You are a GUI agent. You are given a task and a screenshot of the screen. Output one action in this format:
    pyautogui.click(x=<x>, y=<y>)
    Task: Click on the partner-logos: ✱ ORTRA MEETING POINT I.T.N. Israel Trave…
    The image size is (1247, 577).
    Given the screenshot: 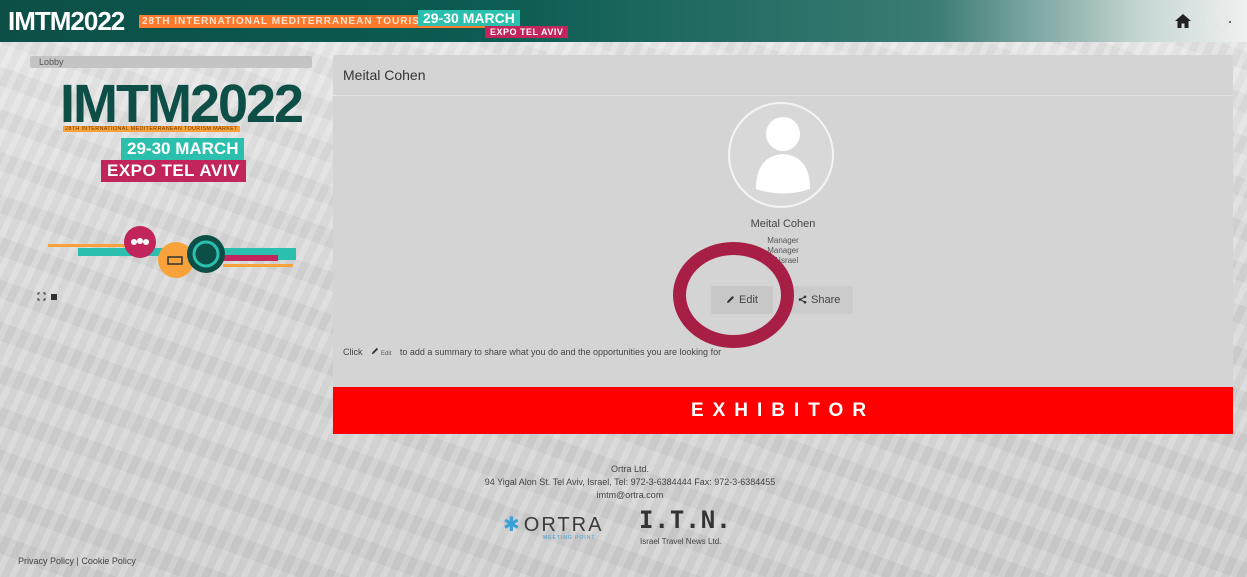 What is the action you would take?
    pyautogui.click(x=633, y=528)
    